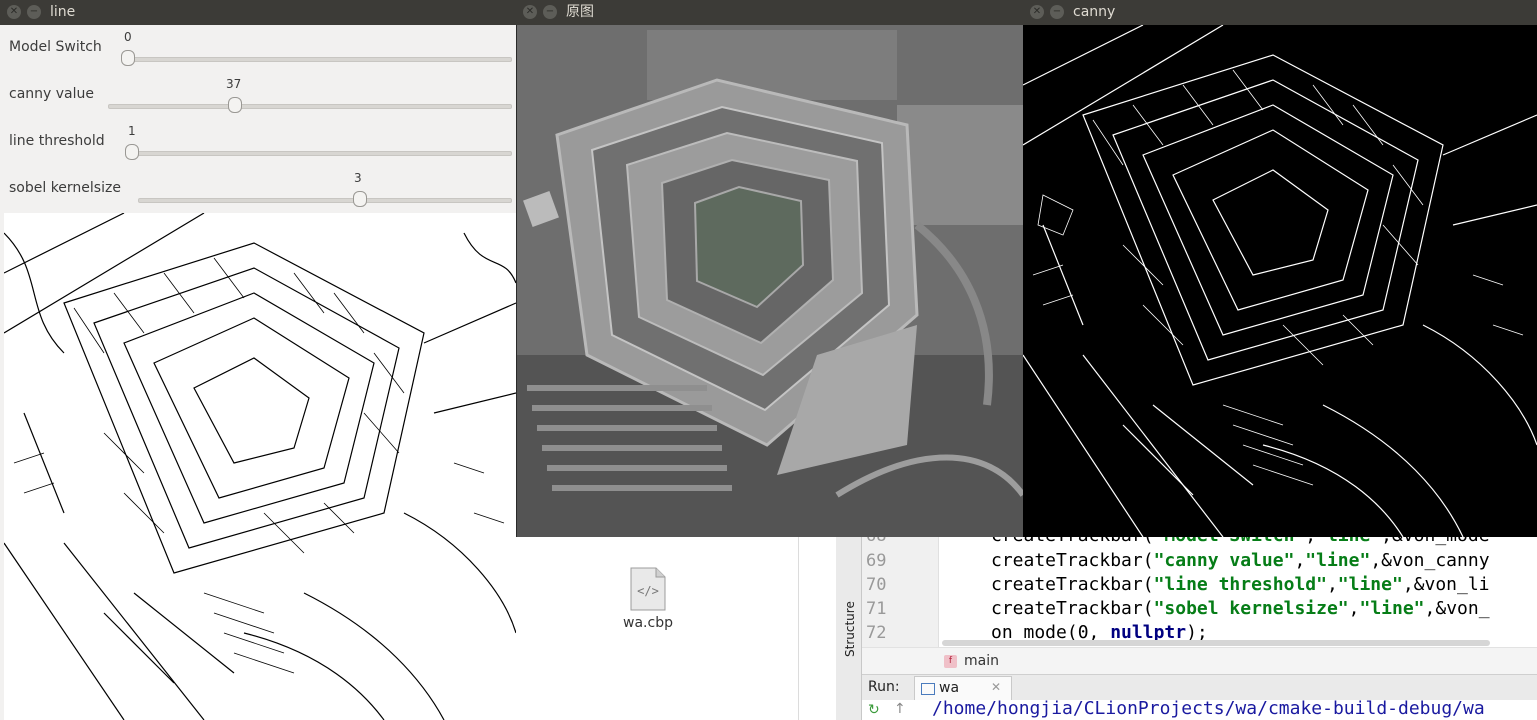 The height and width of the screenshot is (720, 1537). Describe the element at coordinates (1199, 661) in the screenshot. I see `breadcrumb: f main` at that location.